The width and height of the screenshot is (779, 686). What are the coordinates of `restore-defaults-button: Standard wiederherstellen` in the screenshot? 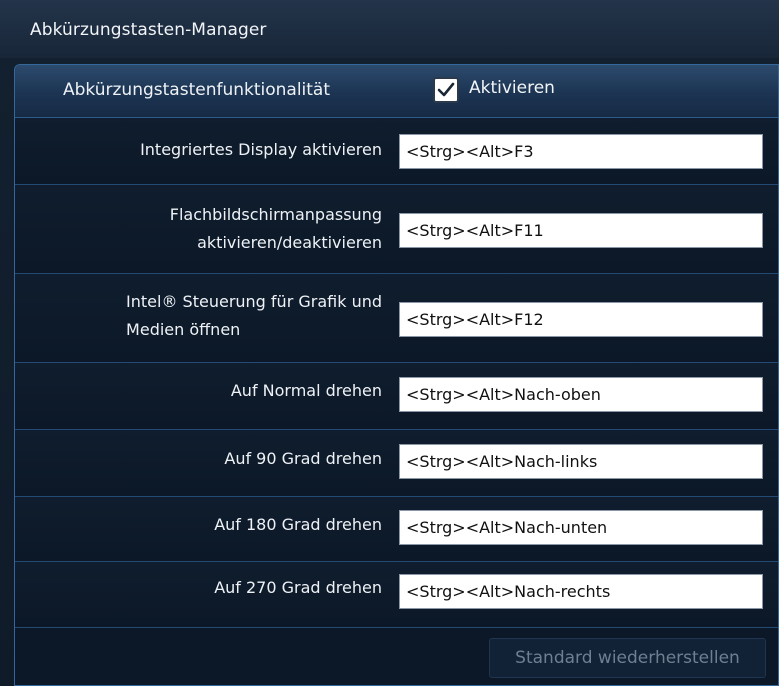 It's located at (627, 658).